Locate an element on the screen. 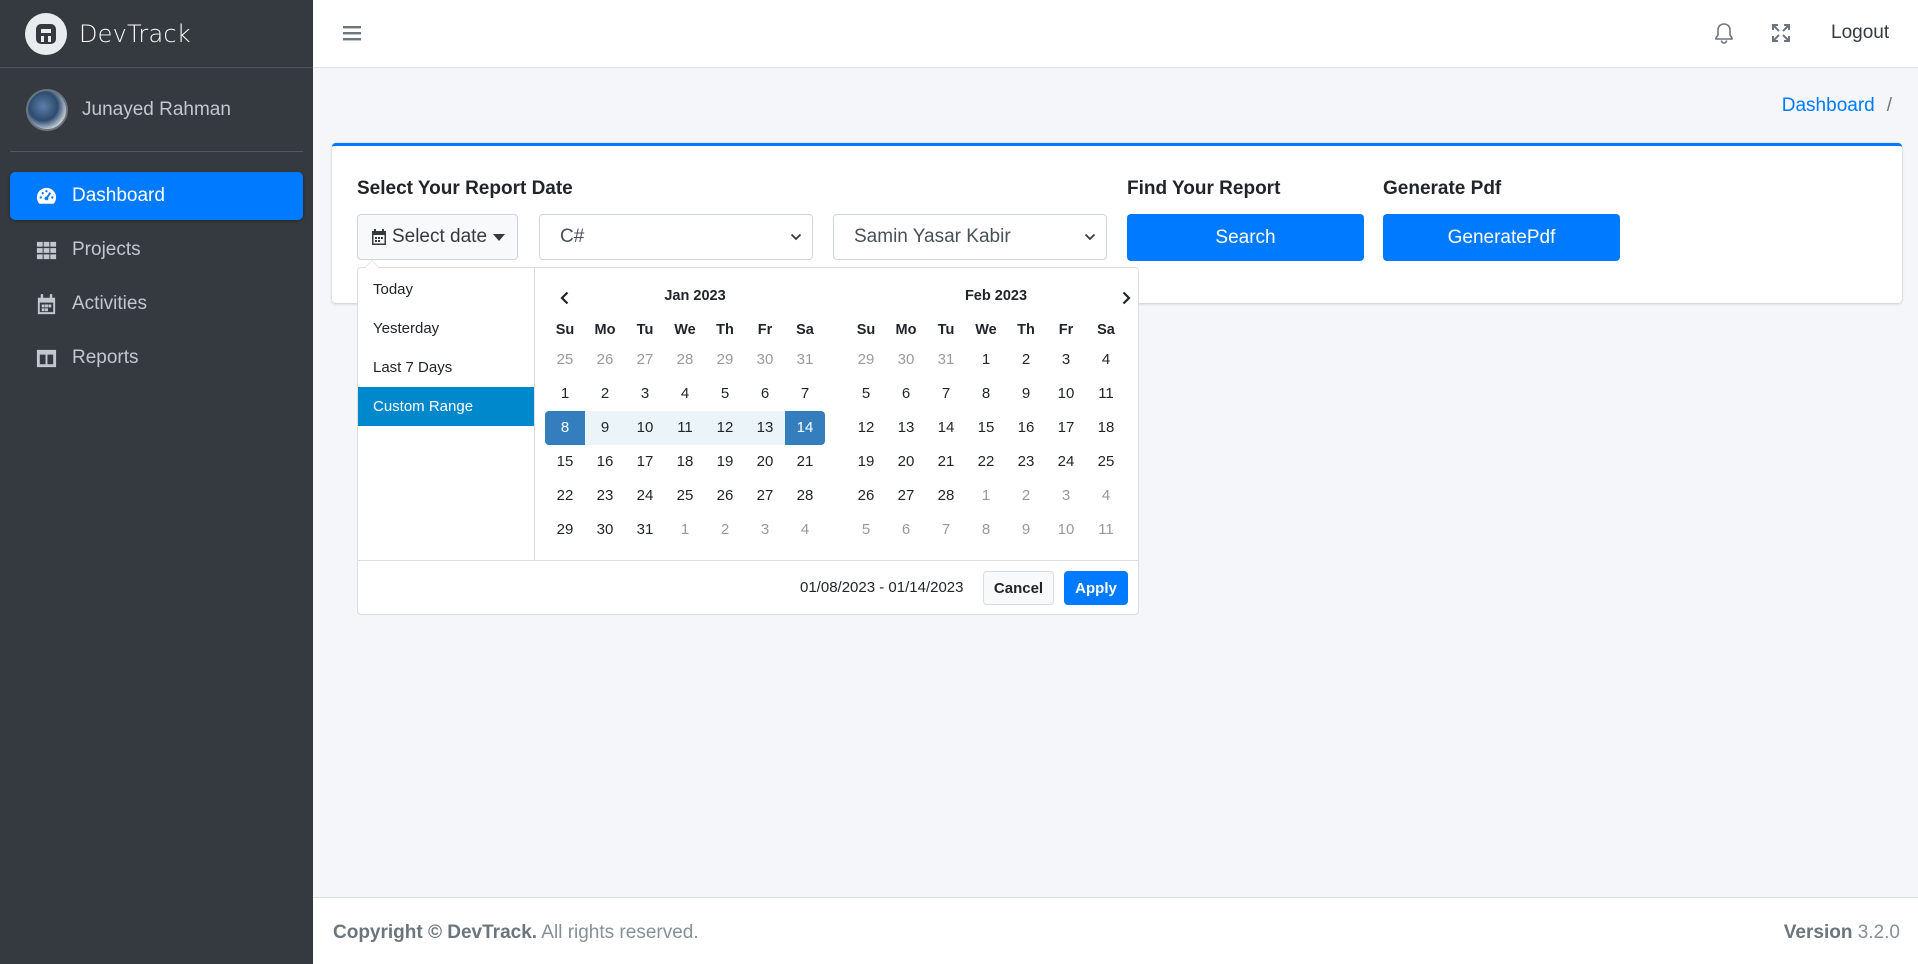 The image size is (1918, 964). brand-link: DevTrack is located at coordinates (156, 34).